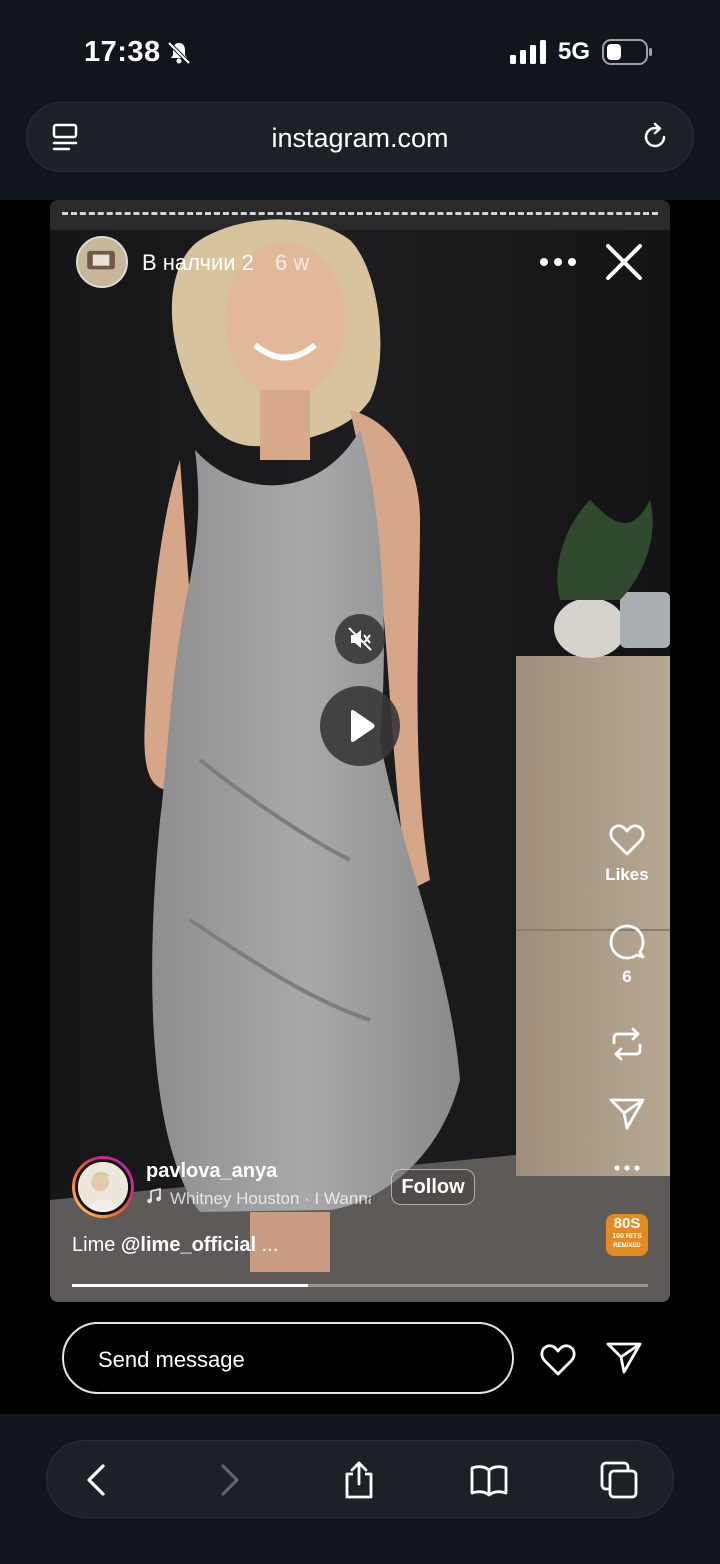 The image size is (720, 1564). I want to click on author-avatar, so click(103, 1187).